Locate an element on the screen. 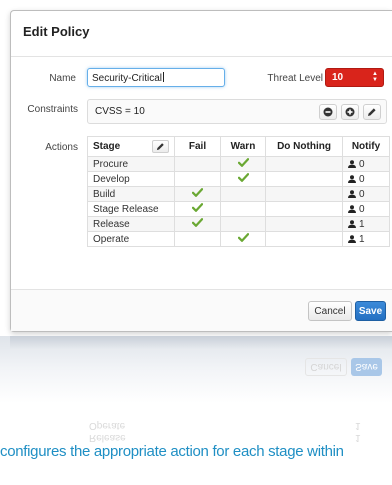 The height and width of the screenshot is (485, 392). name-input: Security-Critical is located at coordinates (156, 77).